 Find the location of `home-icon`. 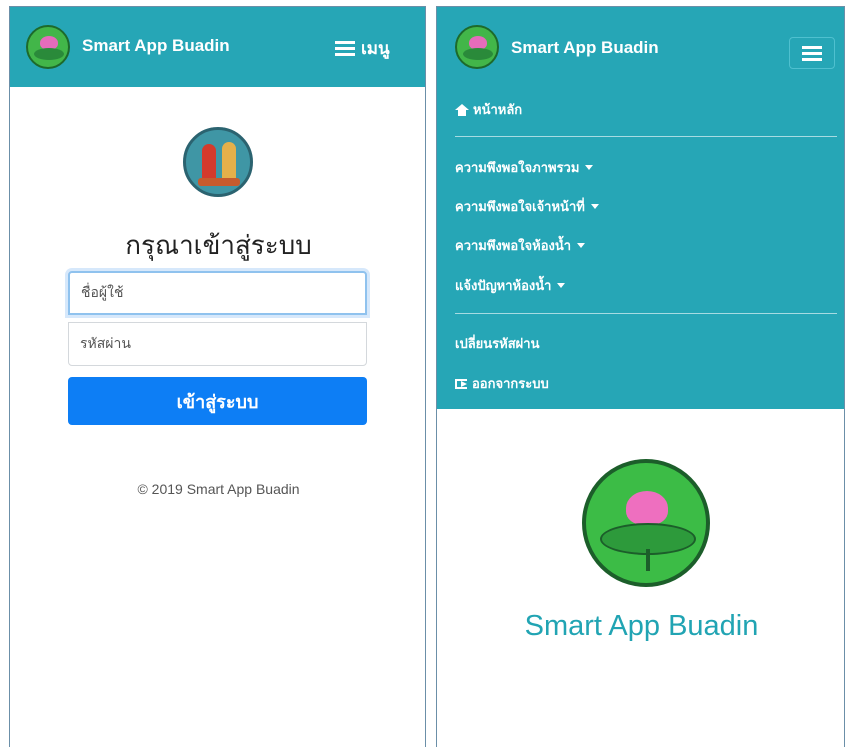

home-icon is located at coordinates (462, 109).